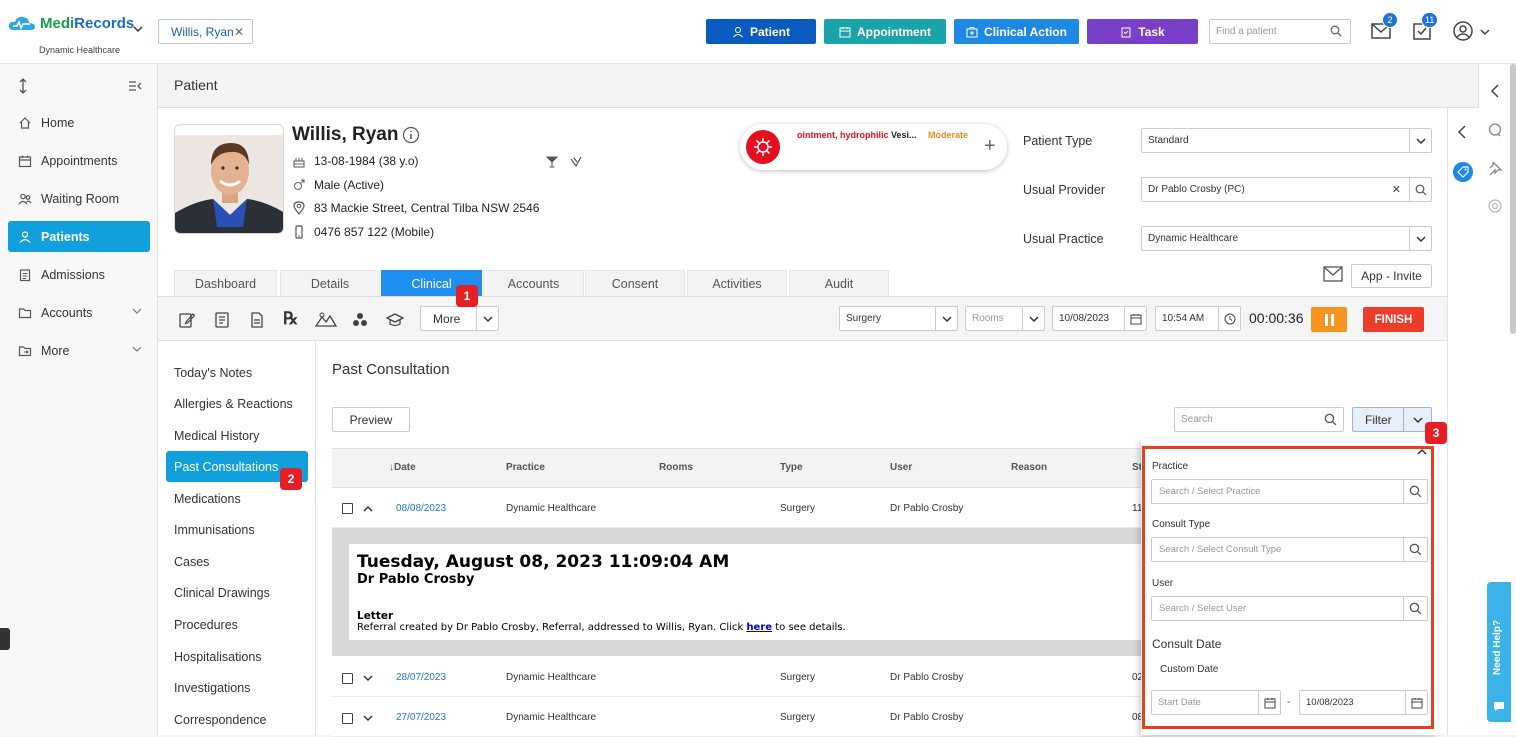 This screenshot has height=737, width=1516. I want to click on sidebar-item-waiting-room: Waiting Room, so click(79, 198).